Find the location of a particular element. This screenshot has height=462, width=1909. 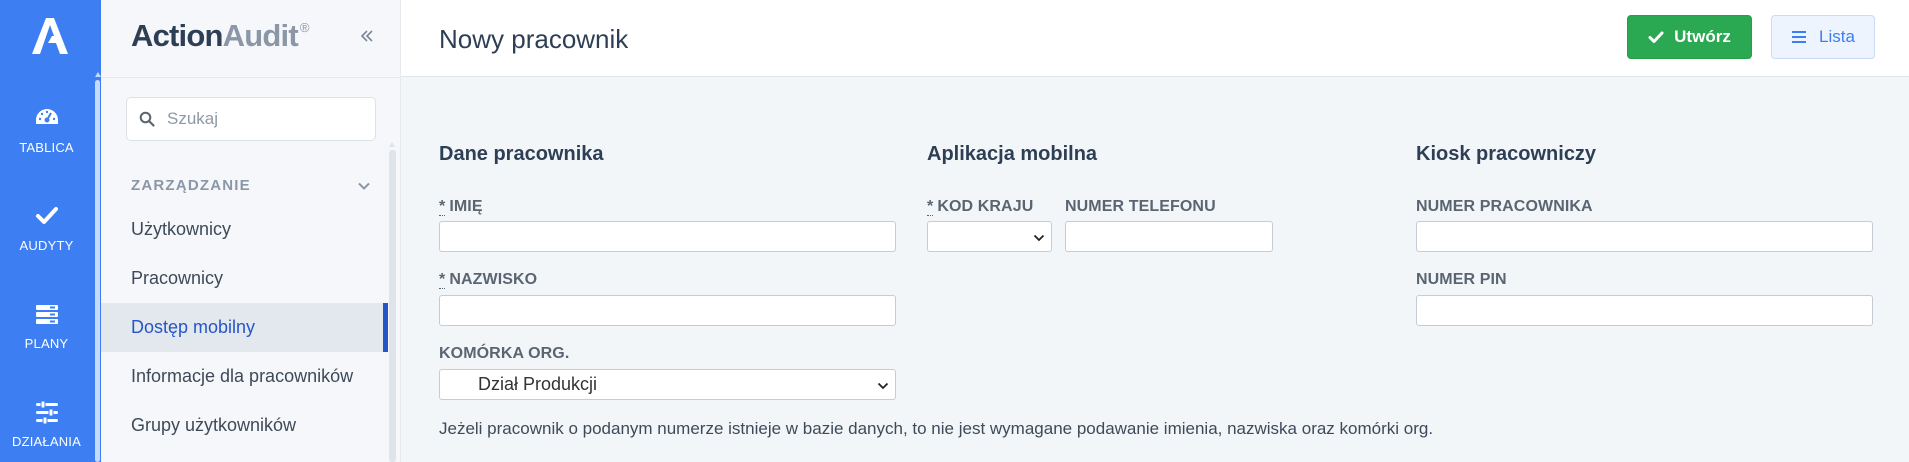

section-title-employee: Dane pracownika is located at coordinates (521, 154).